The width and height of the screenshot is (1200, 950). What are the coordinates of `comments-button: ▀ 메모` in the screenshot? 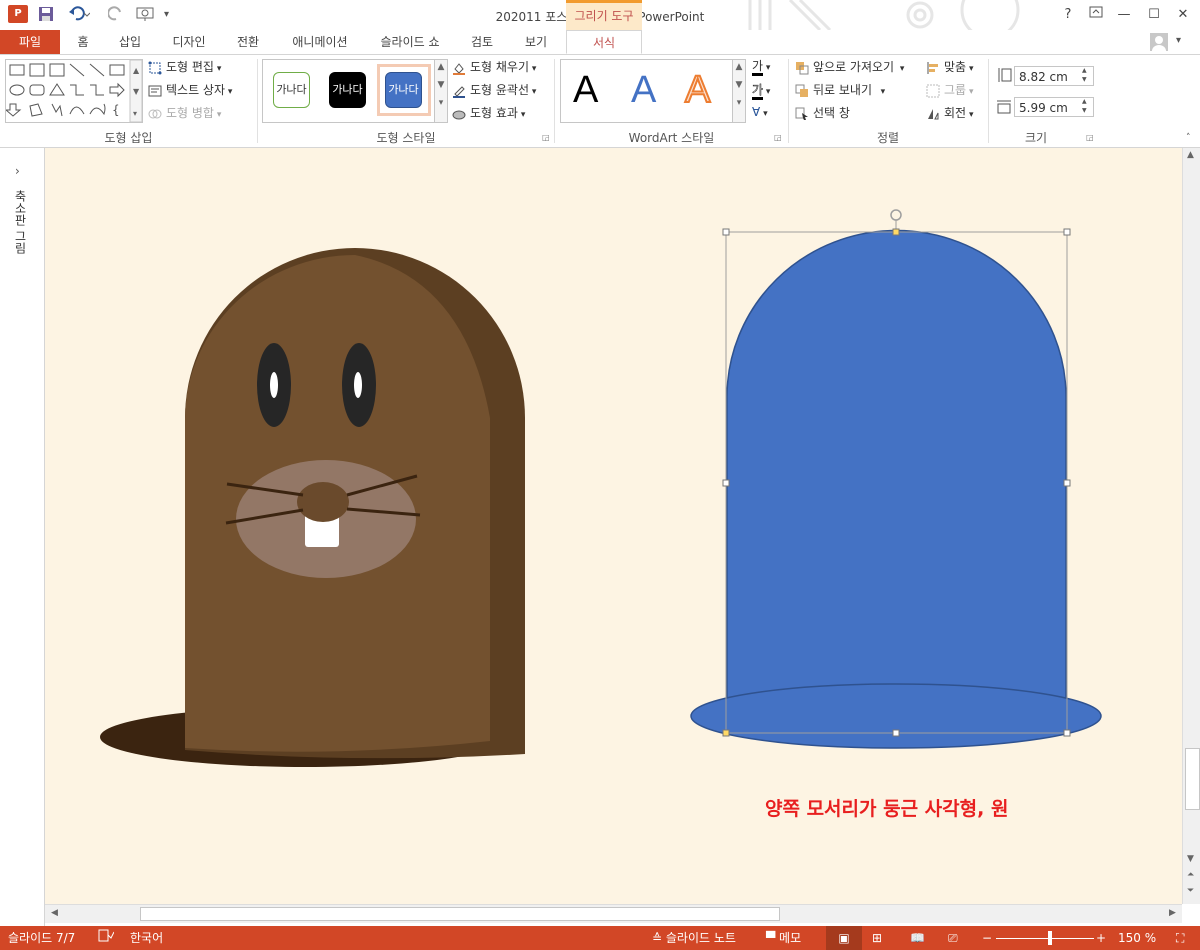 It's located at (783, 938).